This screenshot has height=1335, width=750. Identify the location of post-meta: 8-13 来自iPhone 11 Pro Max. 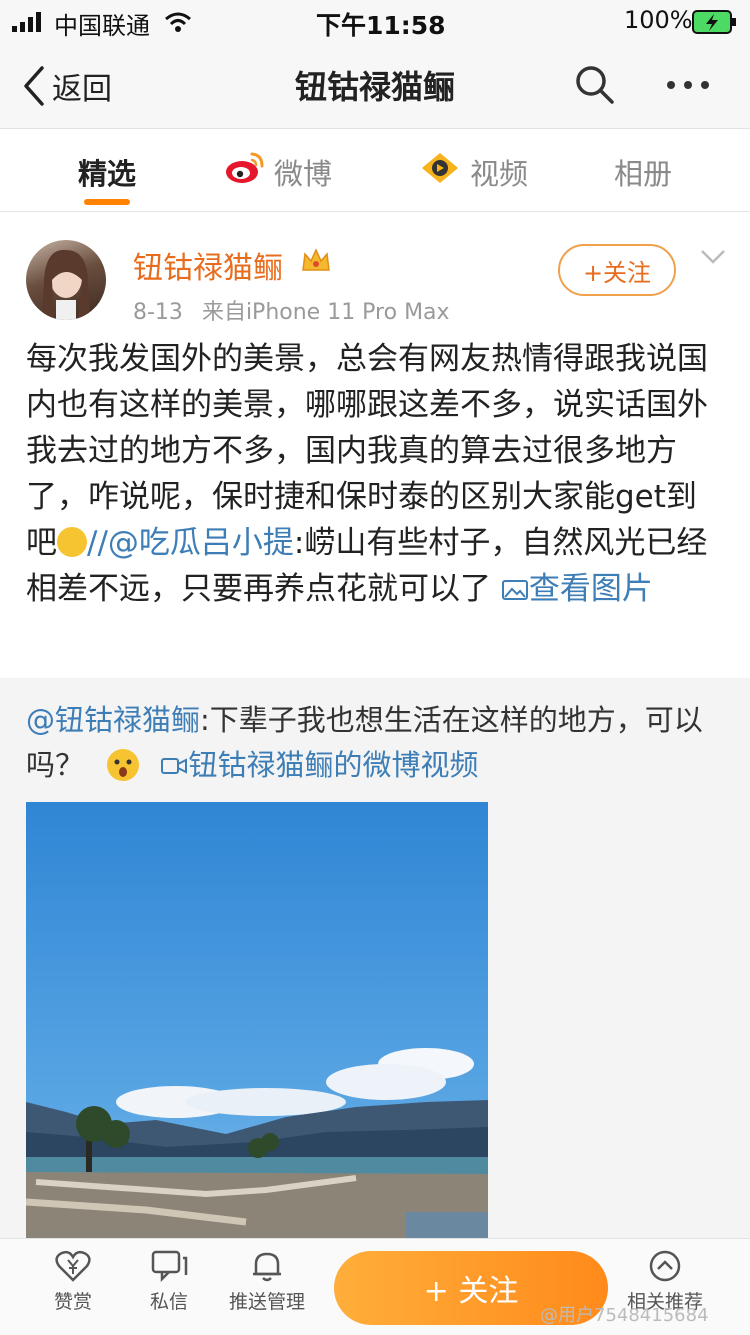
(291, 310).